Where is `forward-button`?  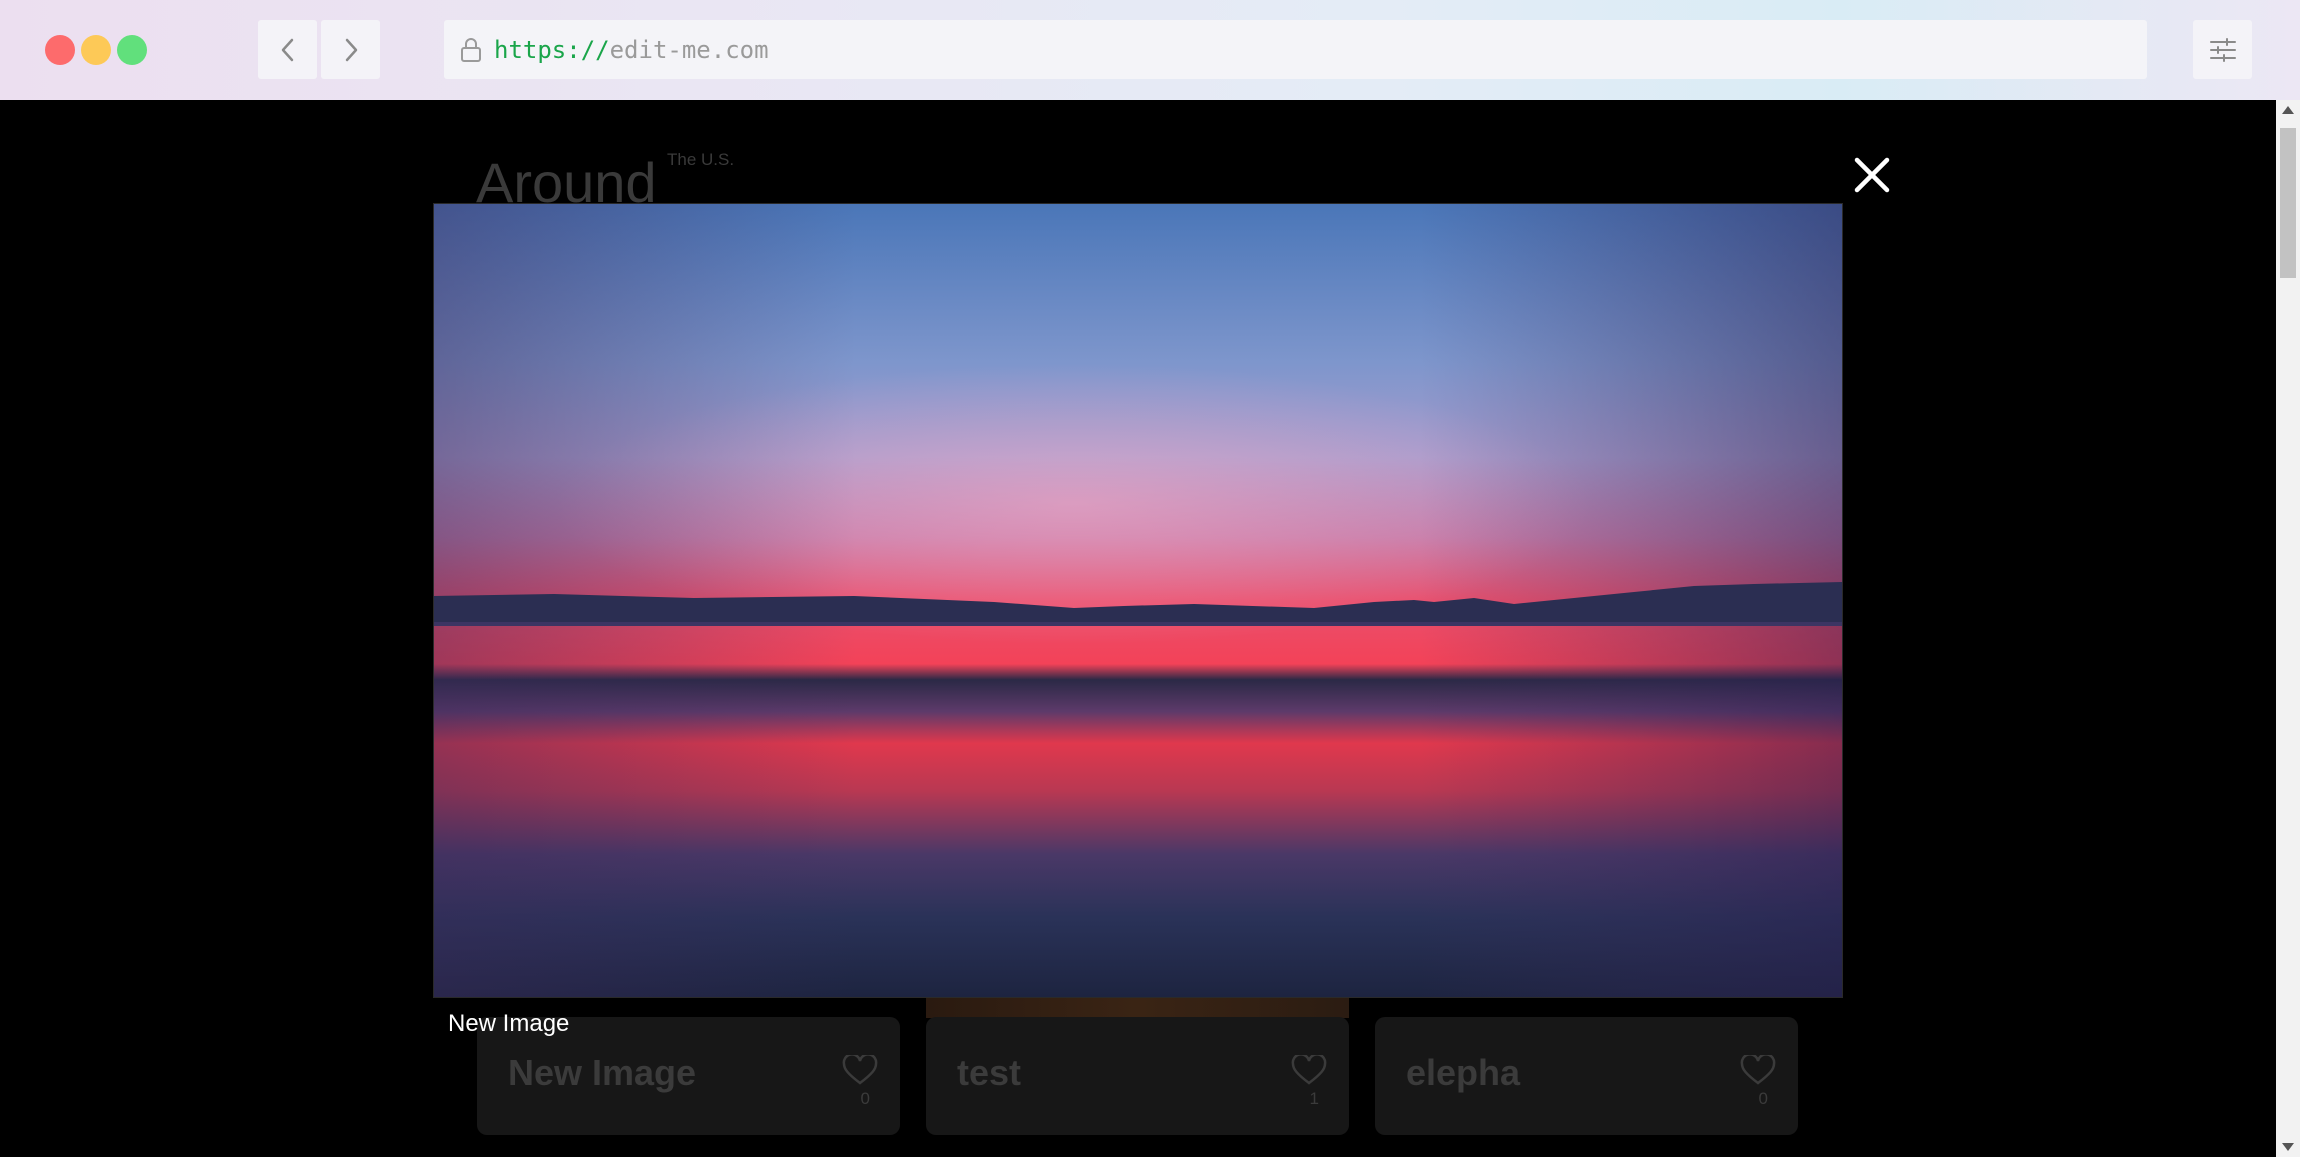 forward-button is located at coordinates (350, 49).